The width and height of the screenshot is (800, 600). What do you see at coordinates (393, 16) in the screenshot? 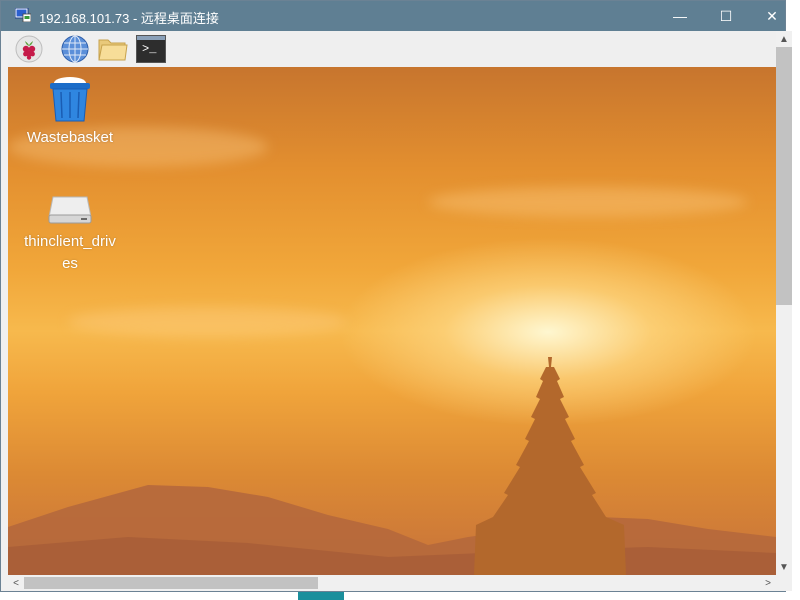
I see `window-titlebar: 192.168.101.73 - 远程桌面连接 — ☐ ✕` at bounding box center [393, 16].